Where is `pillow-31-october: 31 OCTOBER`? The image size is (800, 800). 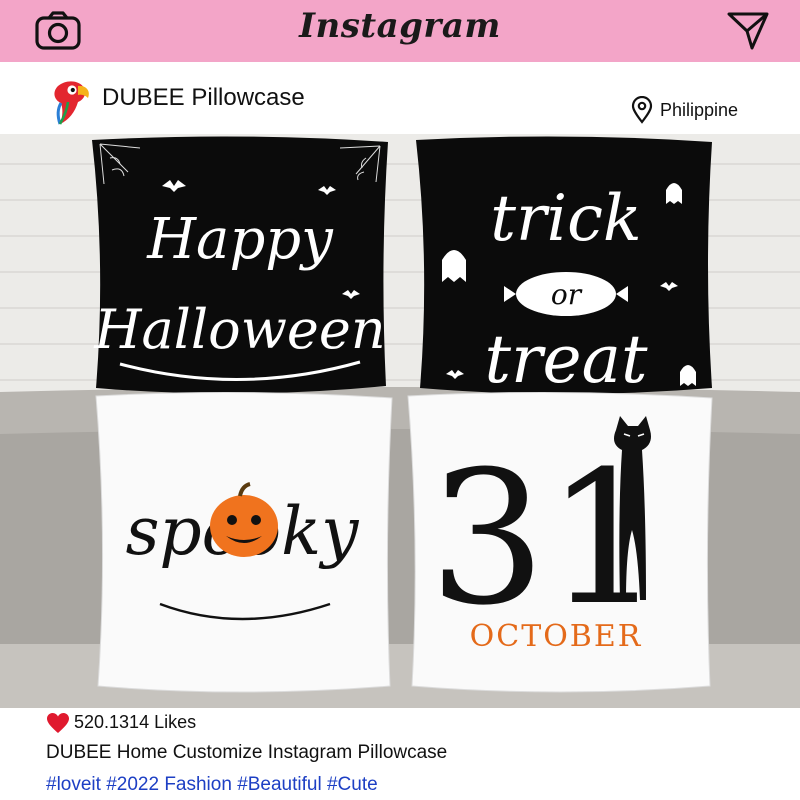
pillow-31-october: 31 OCTOBER is located at coordinates (560, 542).